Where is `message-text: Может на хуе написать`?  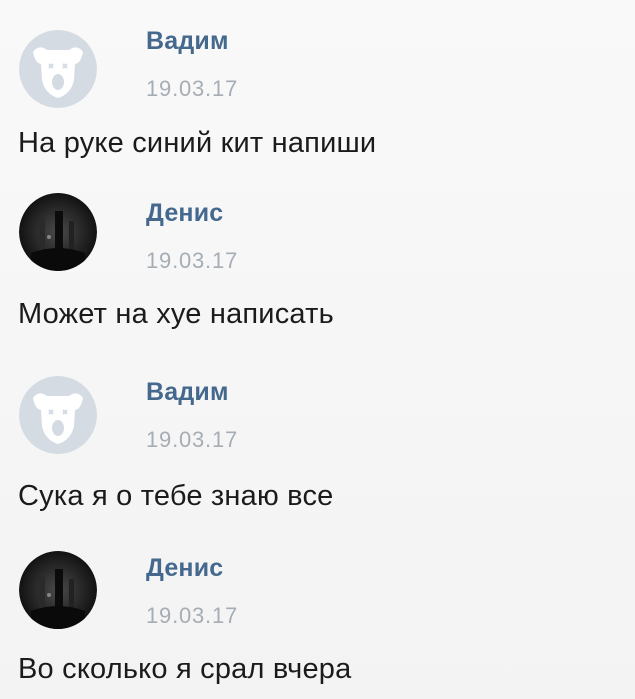
message-text: Может на хуе написать is located at coordinates (176, 314).